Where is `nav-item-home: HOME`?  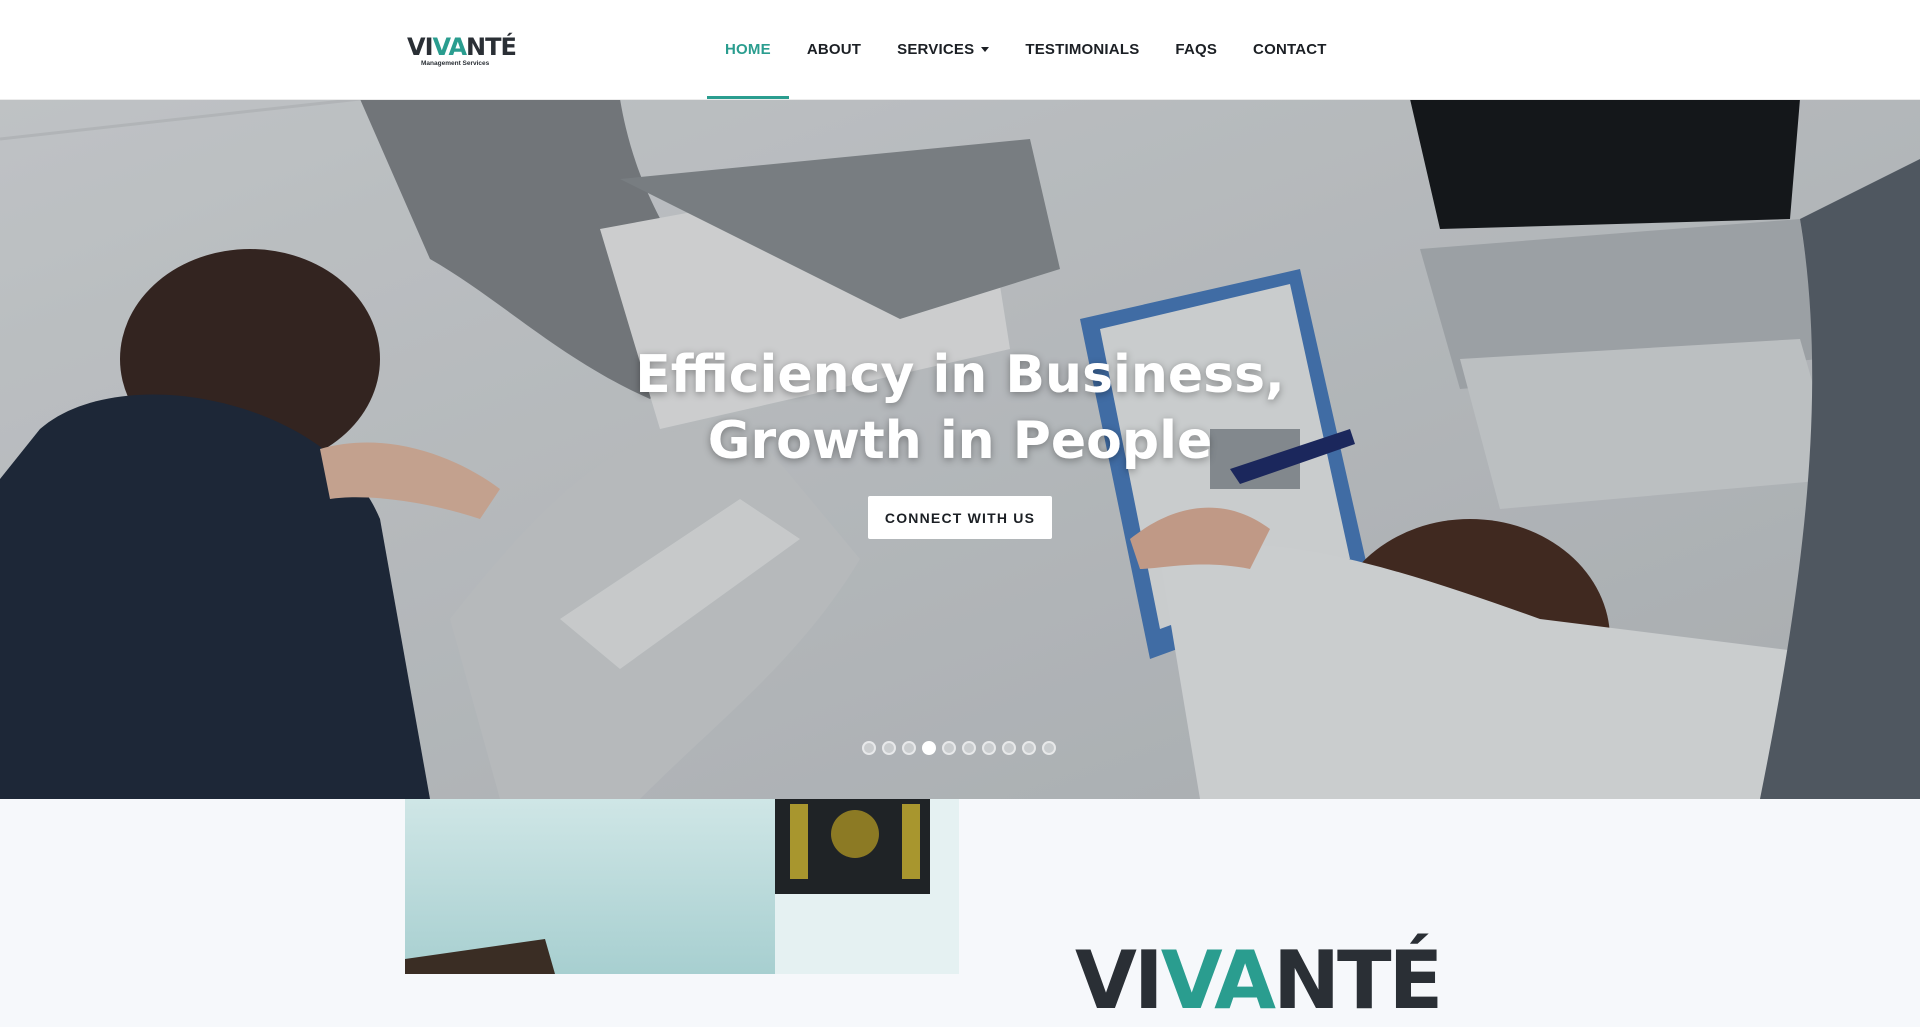 nav-item-home: HOME is located at coordinates (748, 49).